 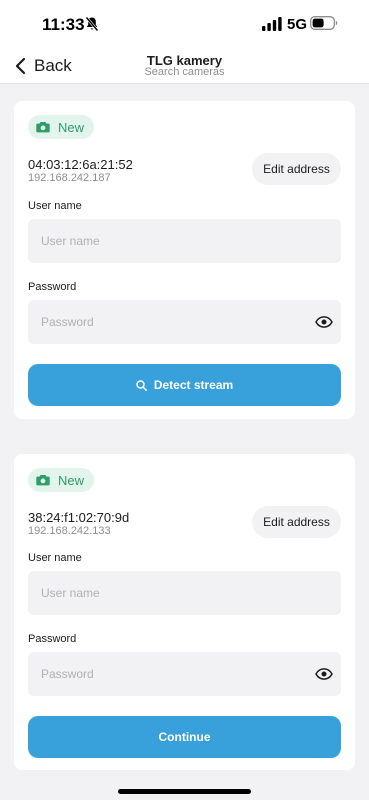 I want to click on camera-mac-address: 38:24:f1:02:70:9d, so click(x=79, y=517).